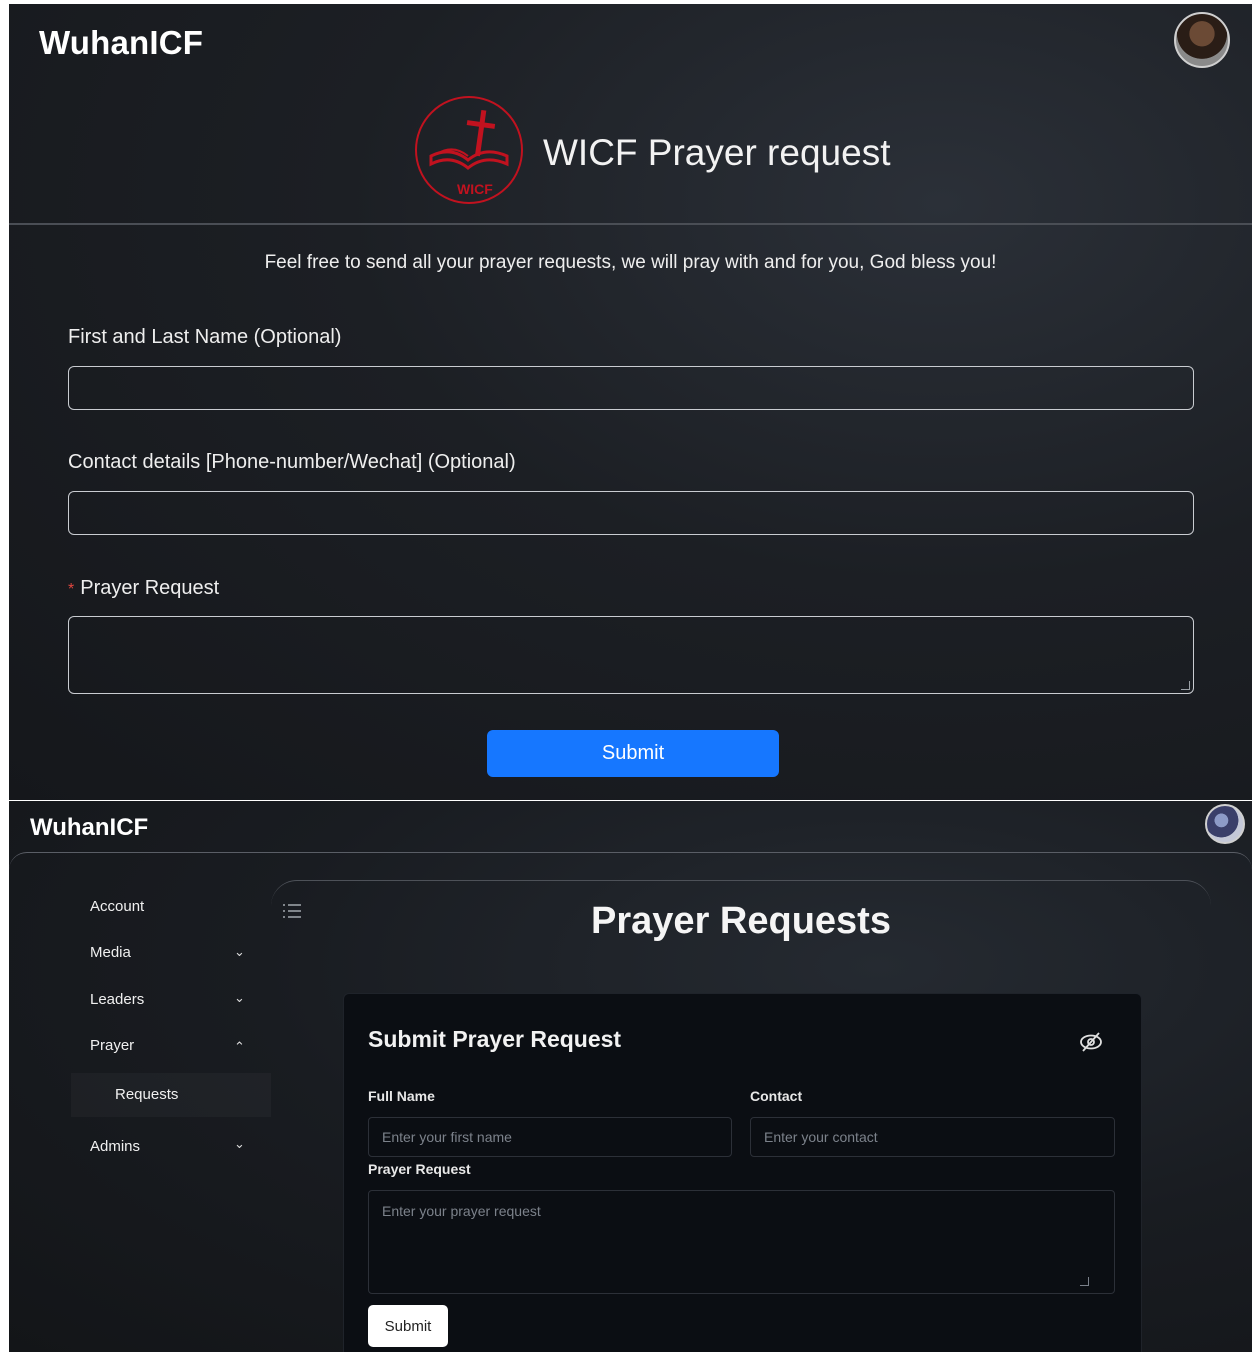  I want to click on name-label: First and Last Name (Optional), so click(205, 337).